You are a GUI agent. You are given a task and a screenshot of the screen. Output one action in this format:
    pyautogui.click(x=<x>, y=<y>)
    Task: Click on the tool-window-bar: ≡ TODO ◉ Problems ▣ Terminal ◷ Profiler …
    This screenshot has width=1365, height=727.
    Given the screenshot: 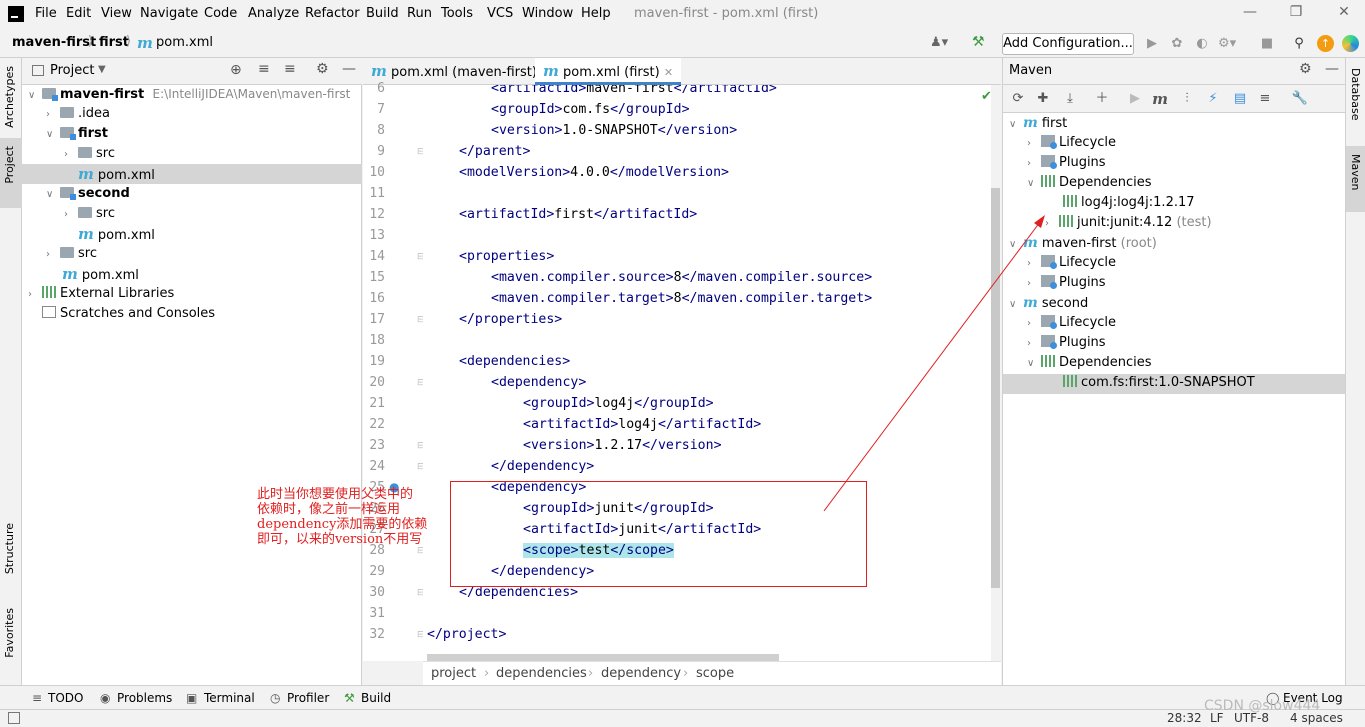 What is the action you would take?
    pyautogui.click(x=682, y=697)
    